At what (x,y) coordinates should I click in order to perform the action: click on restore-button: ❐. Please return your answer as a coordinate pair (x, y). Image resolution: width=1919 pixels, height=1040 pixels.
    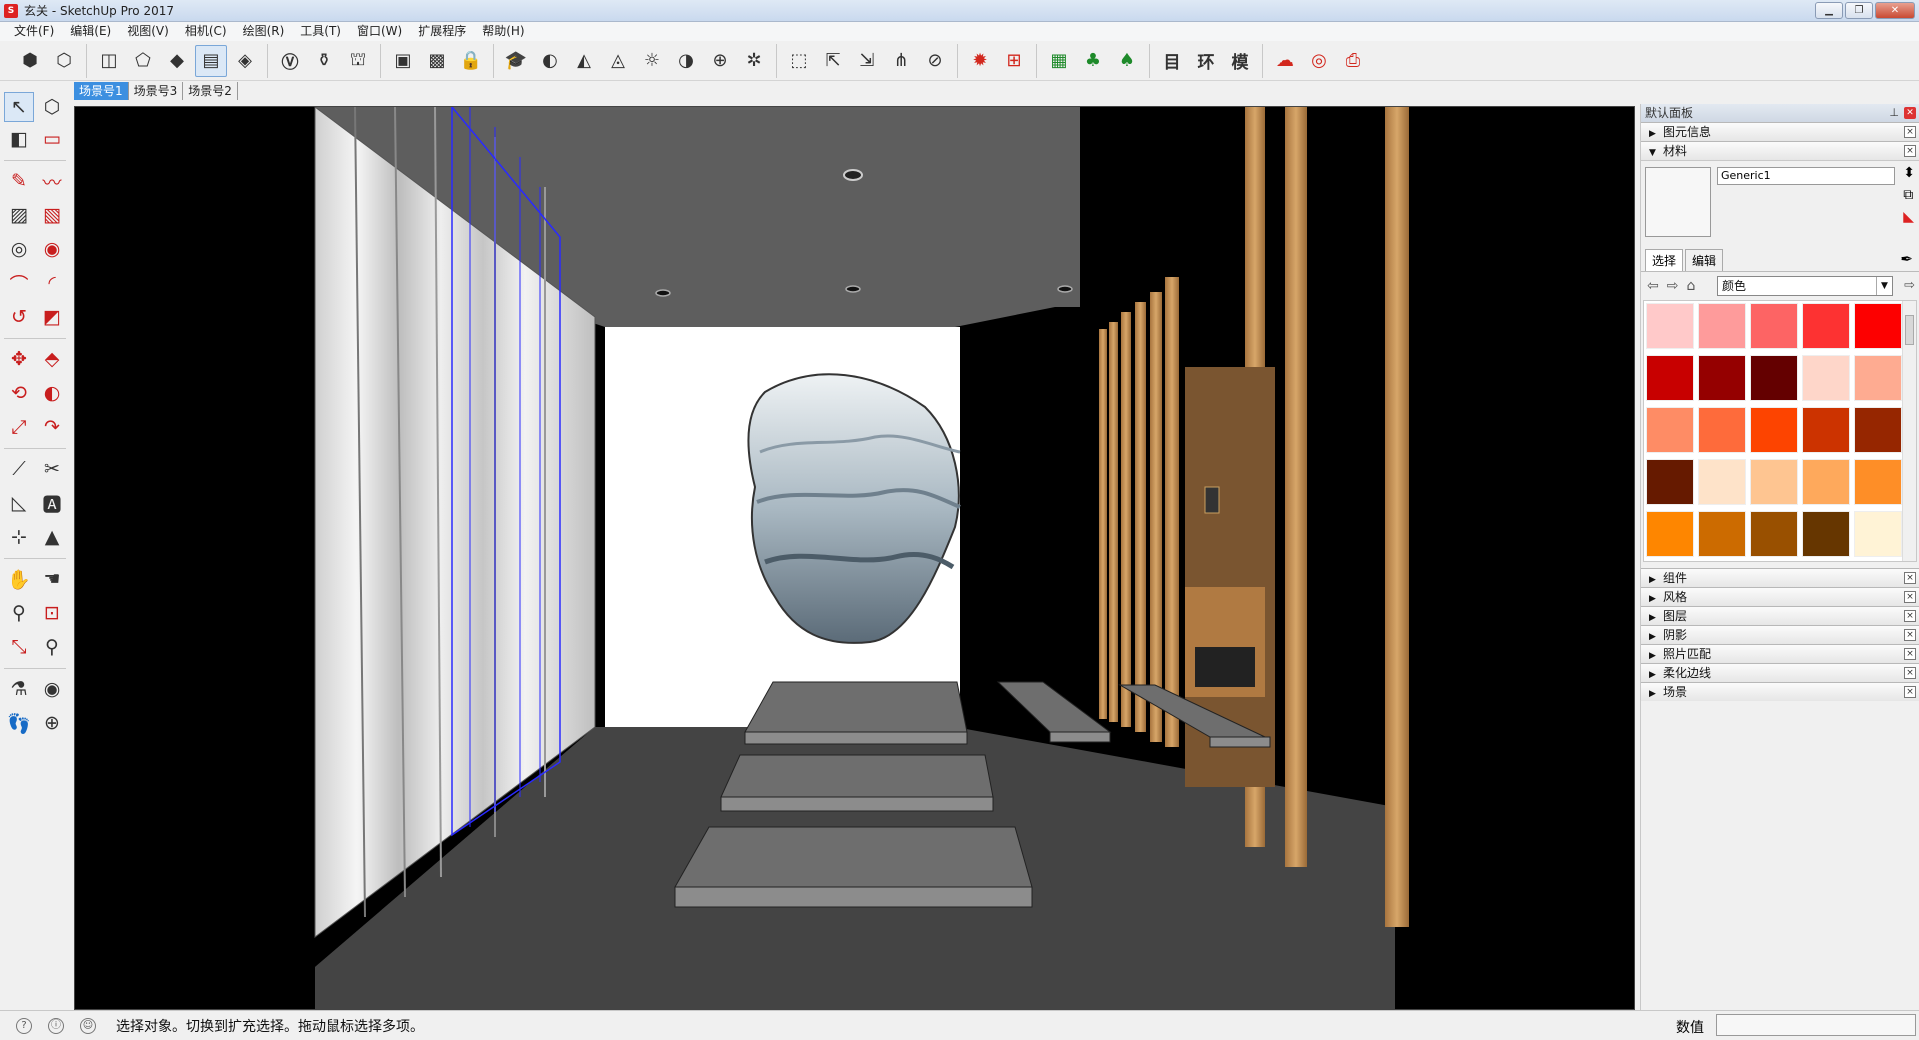
    Looking at the image, I should click on (1859, 10).